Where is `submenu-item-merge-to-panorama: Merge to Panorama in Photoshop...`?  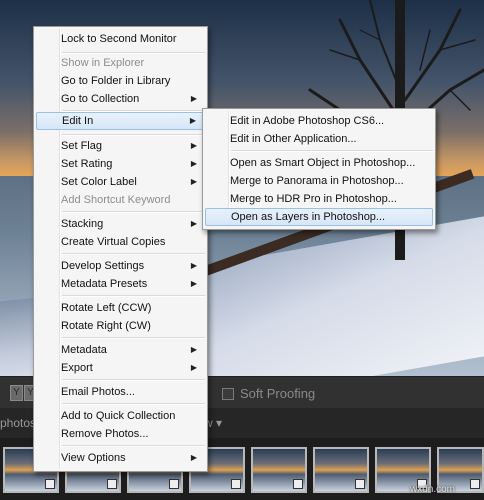 submenu-item-merge-to-panorama: Merge to Panorama in Photoshop... is located at coordinates (319, 181).